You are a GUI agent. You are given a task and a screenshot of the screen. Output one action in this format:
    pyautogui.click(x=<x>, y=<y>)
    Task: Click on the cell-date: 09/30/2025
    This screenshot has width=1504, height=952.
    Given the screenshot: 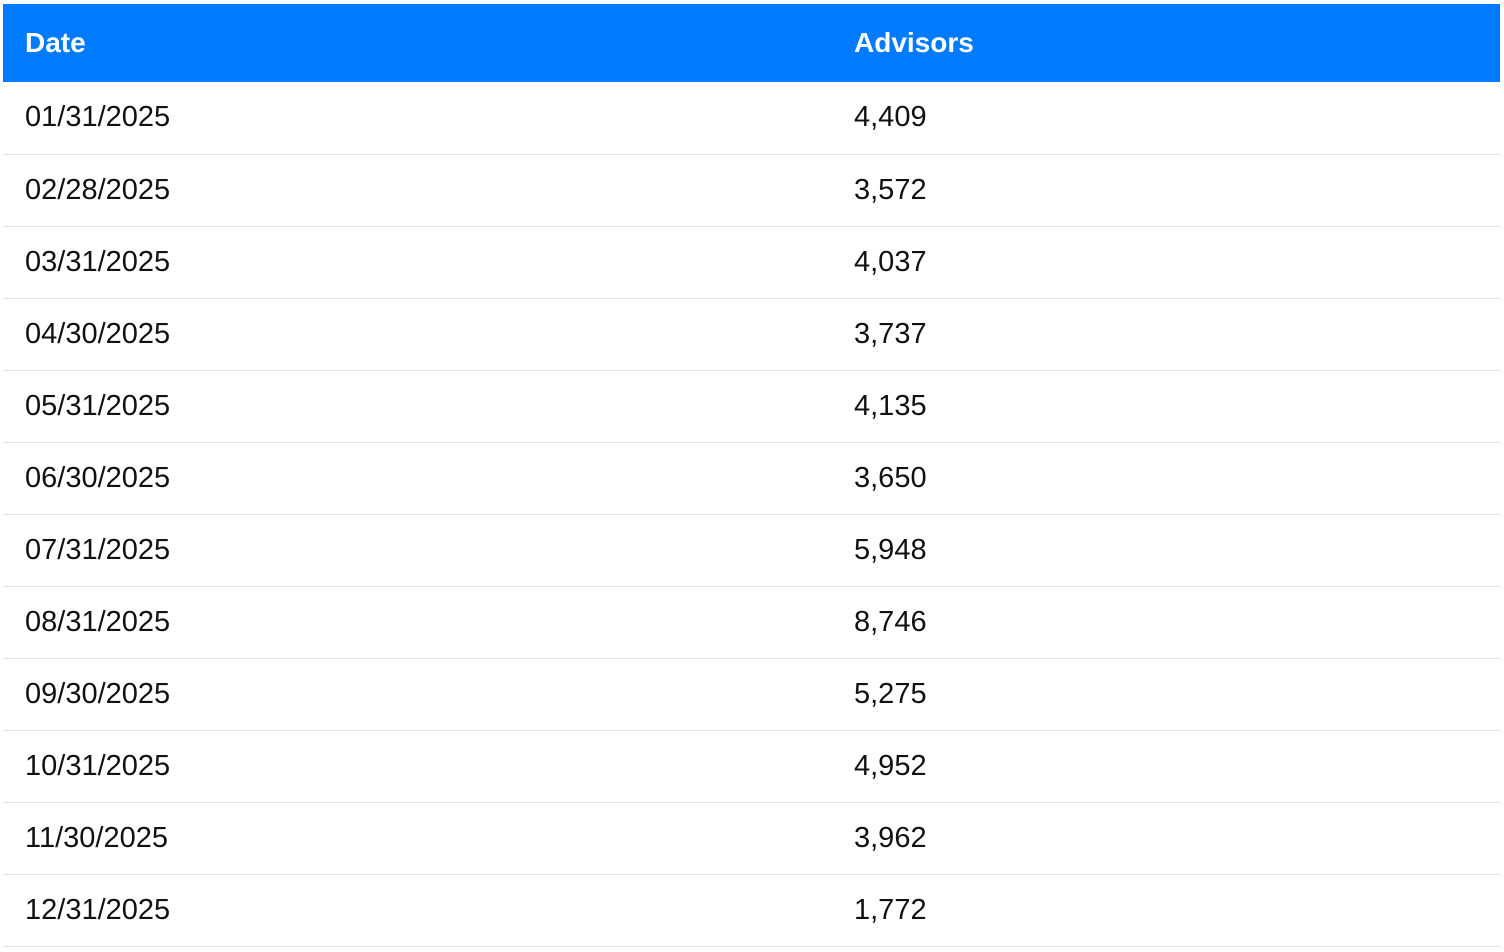 What is the action you would take?
    pyautogui.click(x=98, y=693)
    